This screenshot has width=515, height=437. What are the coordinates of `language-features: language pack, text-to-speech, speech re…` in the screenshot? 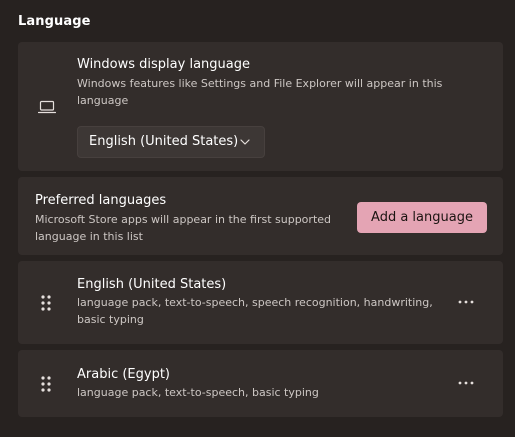 It's located at (255, 311).